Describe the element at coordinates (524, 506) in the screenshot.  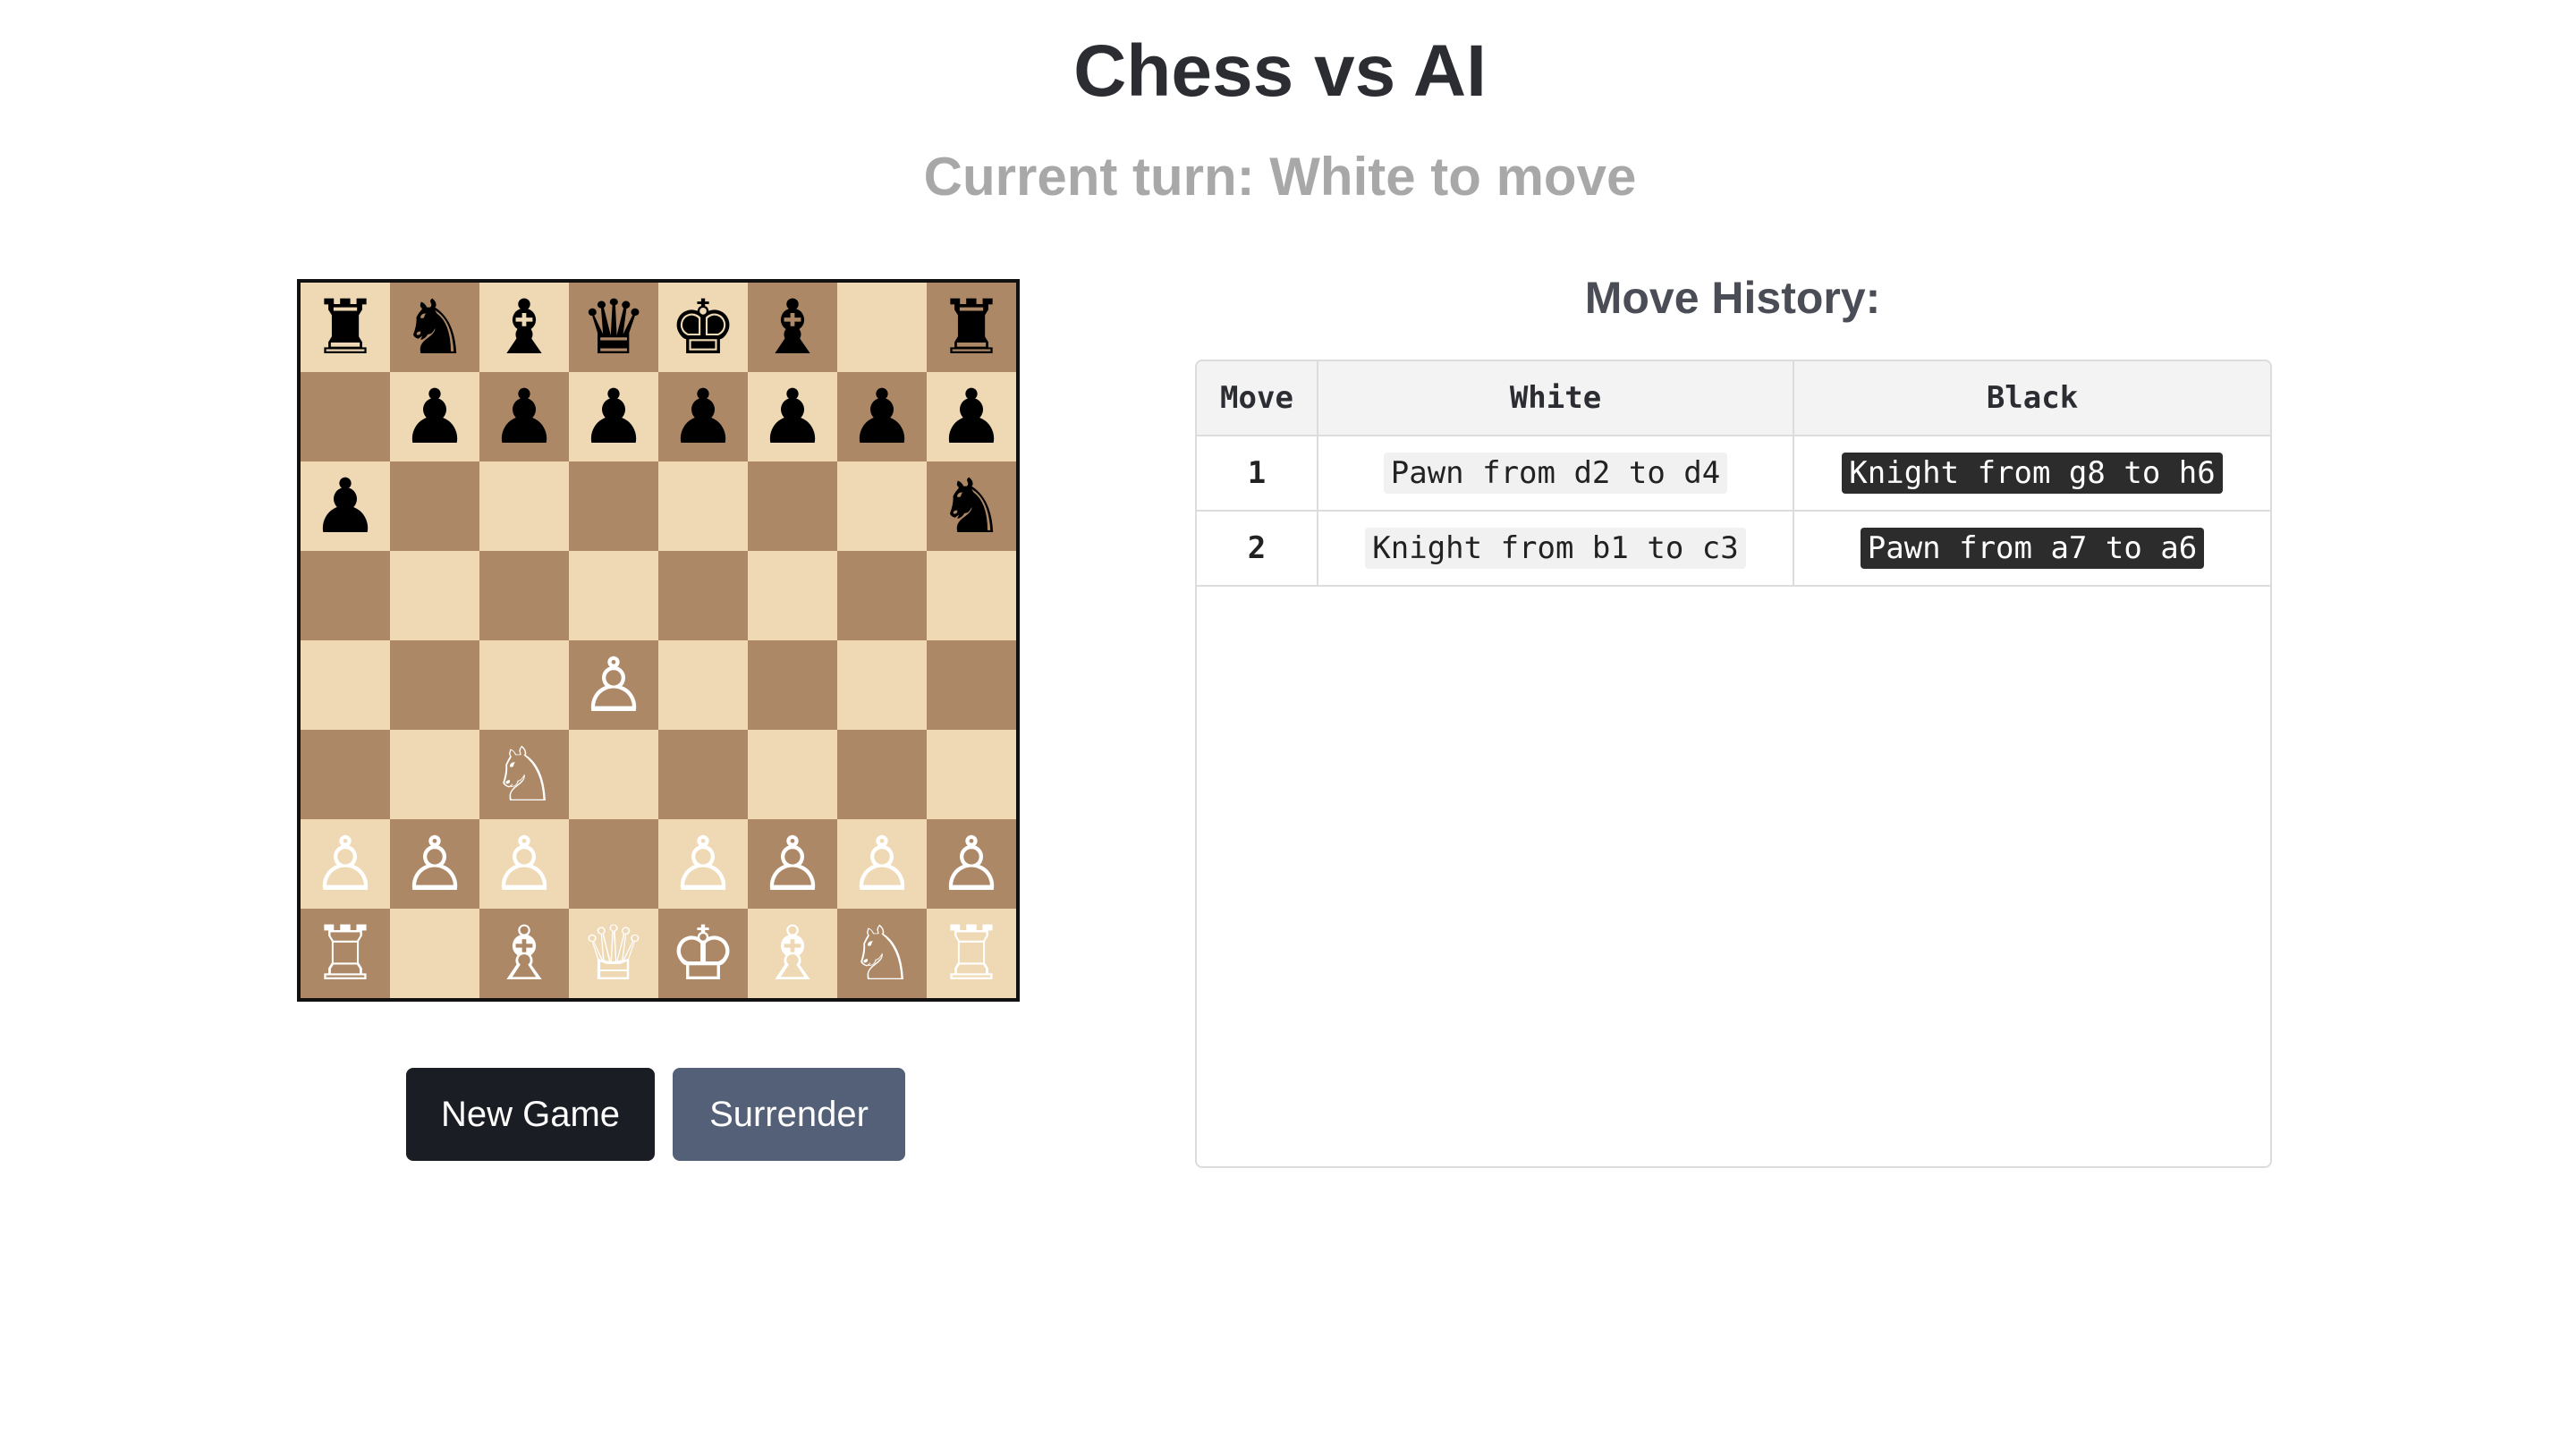
I see `square-c6` at that location.